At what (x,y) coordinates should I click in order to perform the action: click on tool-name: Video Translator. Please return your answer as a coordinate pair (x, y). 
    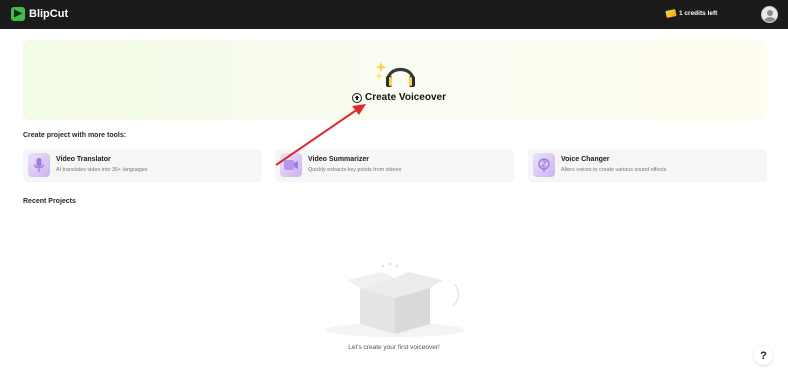
    Looking at the image, I should click on (83, 159).